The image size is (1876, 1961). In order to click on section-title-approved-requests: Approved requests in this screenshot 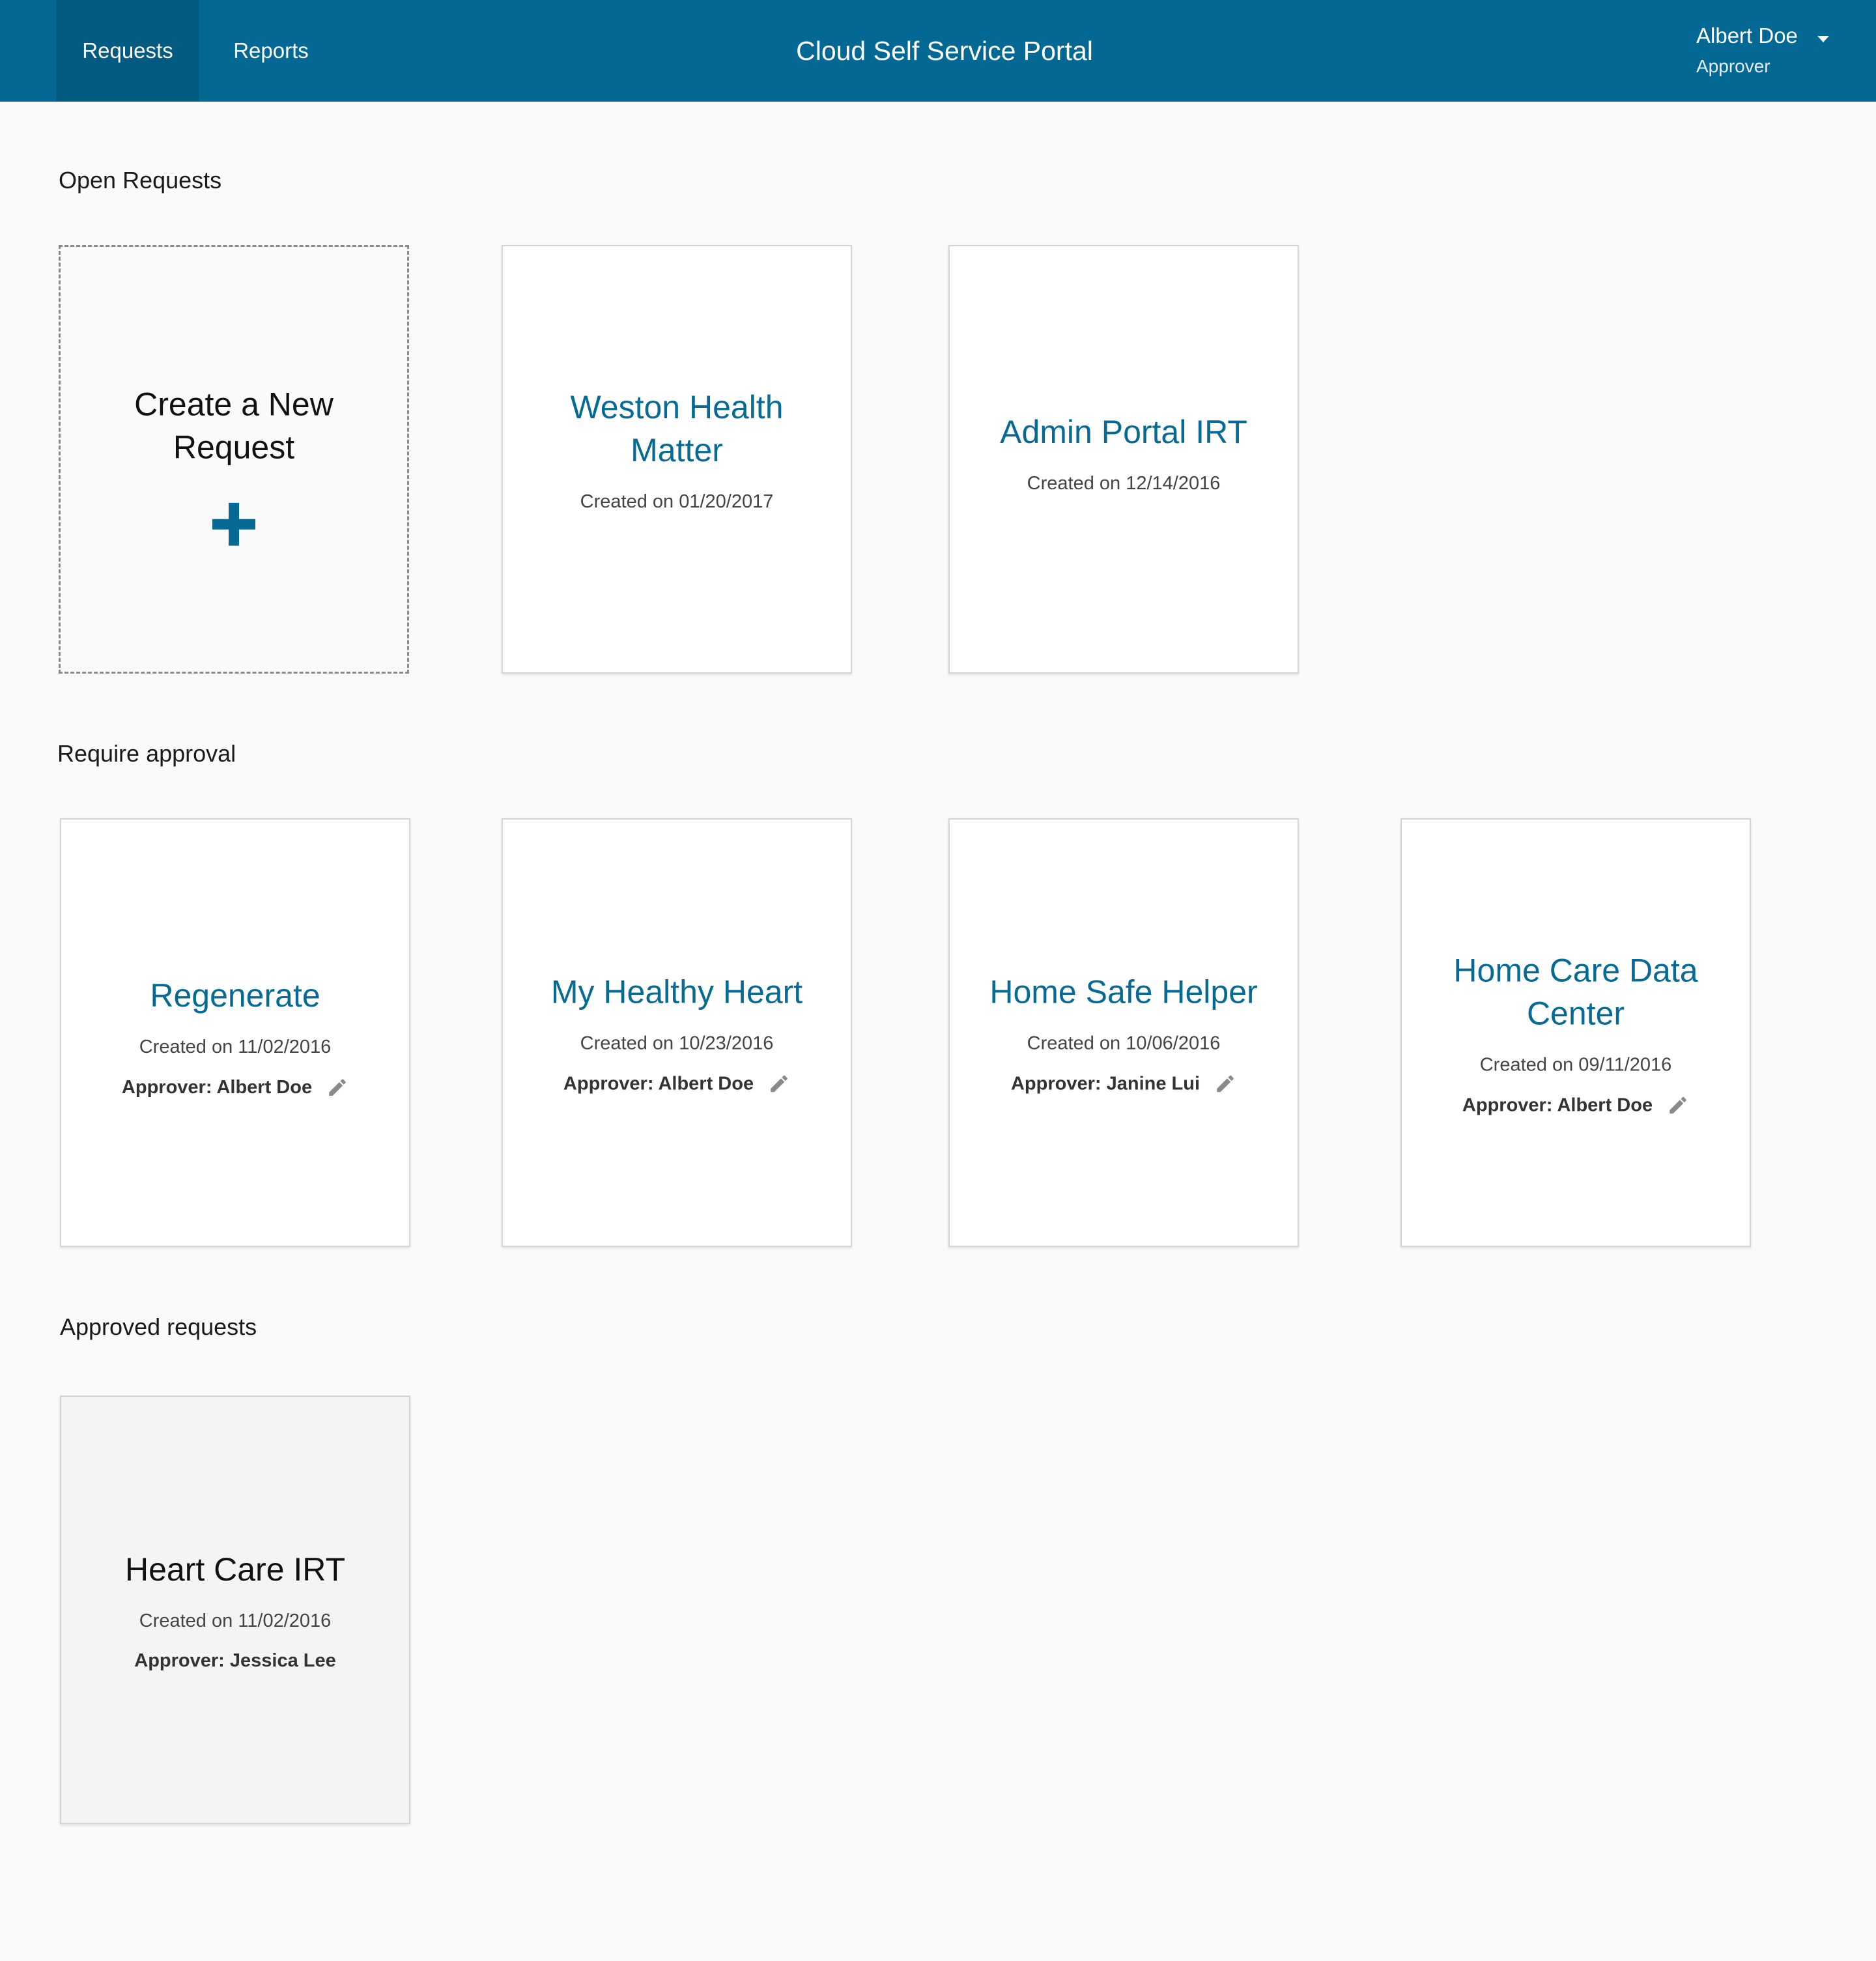, I will do `click(159, 1326)`.